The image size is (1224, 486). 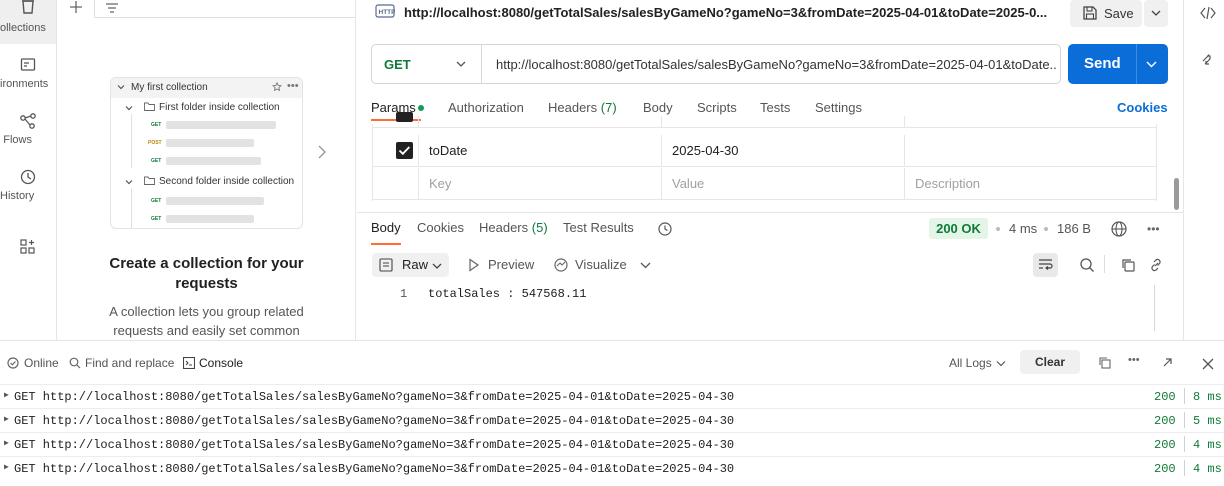 I want to click on star-icon, so click(x=277, y=87).